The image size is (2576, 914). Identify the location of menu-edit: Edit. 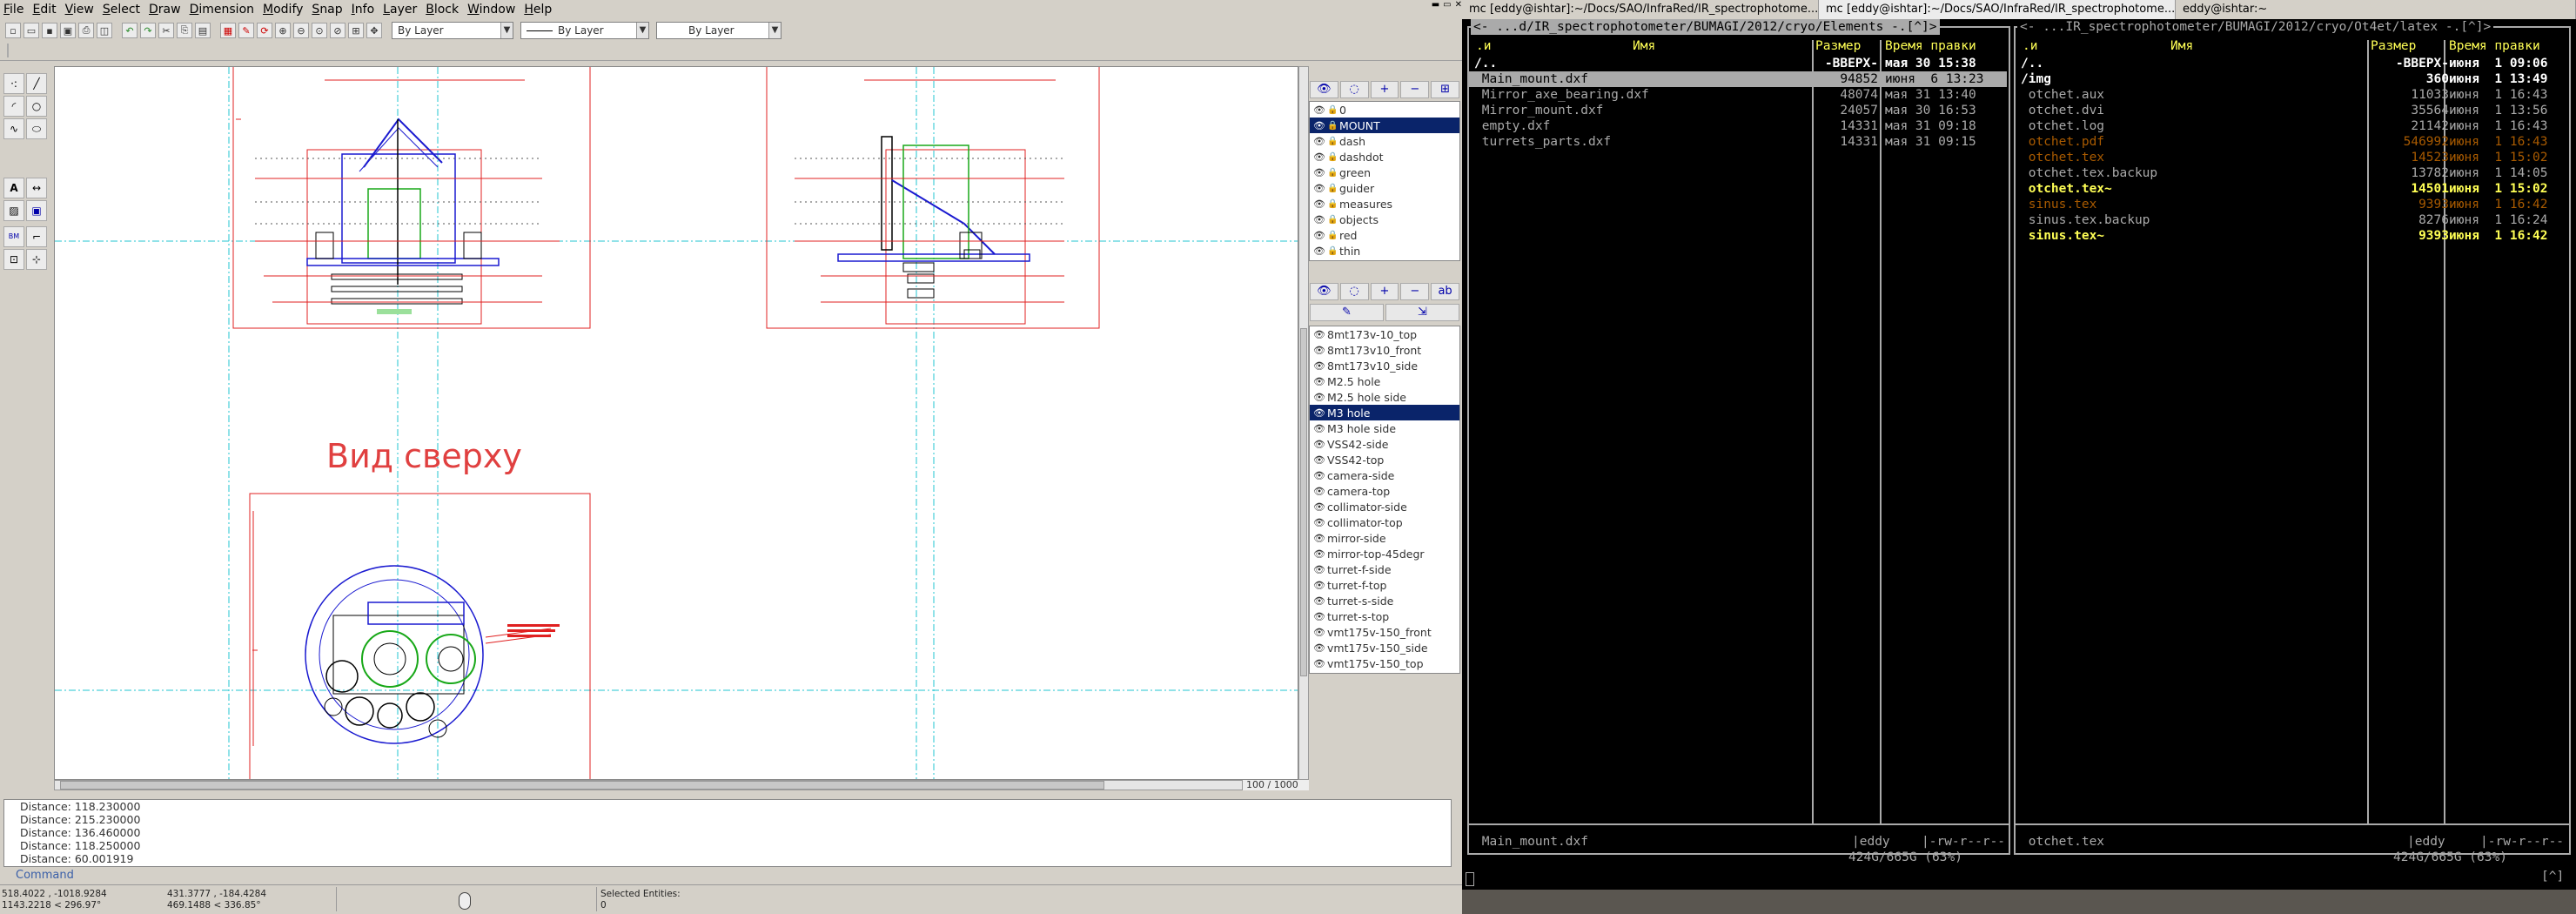
(44, 10).